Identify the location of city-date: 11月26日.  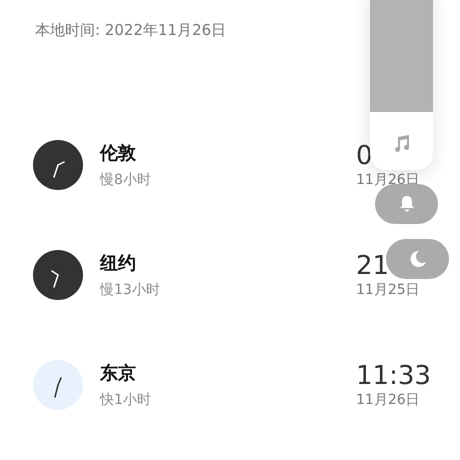
(388, 400).